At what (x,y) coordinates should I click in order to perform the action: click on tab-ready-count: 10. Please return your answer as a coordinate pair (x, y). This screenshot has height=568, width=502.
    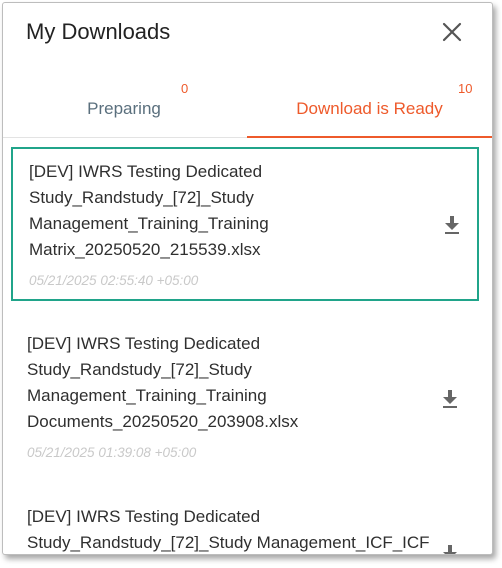
    Looking at the image, I should click on (465, 88).